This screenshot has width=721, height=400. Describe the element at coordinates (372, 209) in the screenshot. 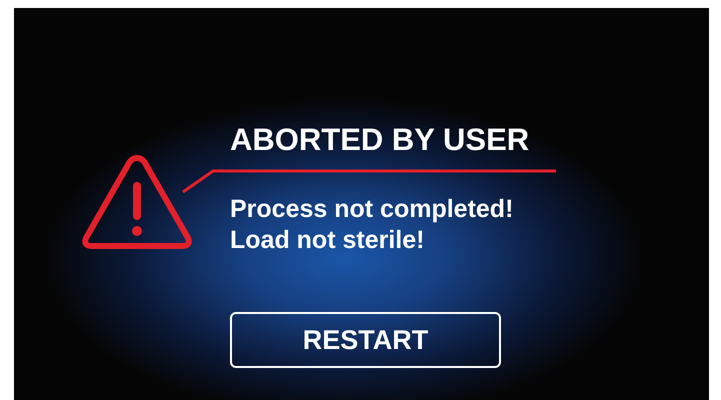

I see `alert-message: Process not completed!` at that location.